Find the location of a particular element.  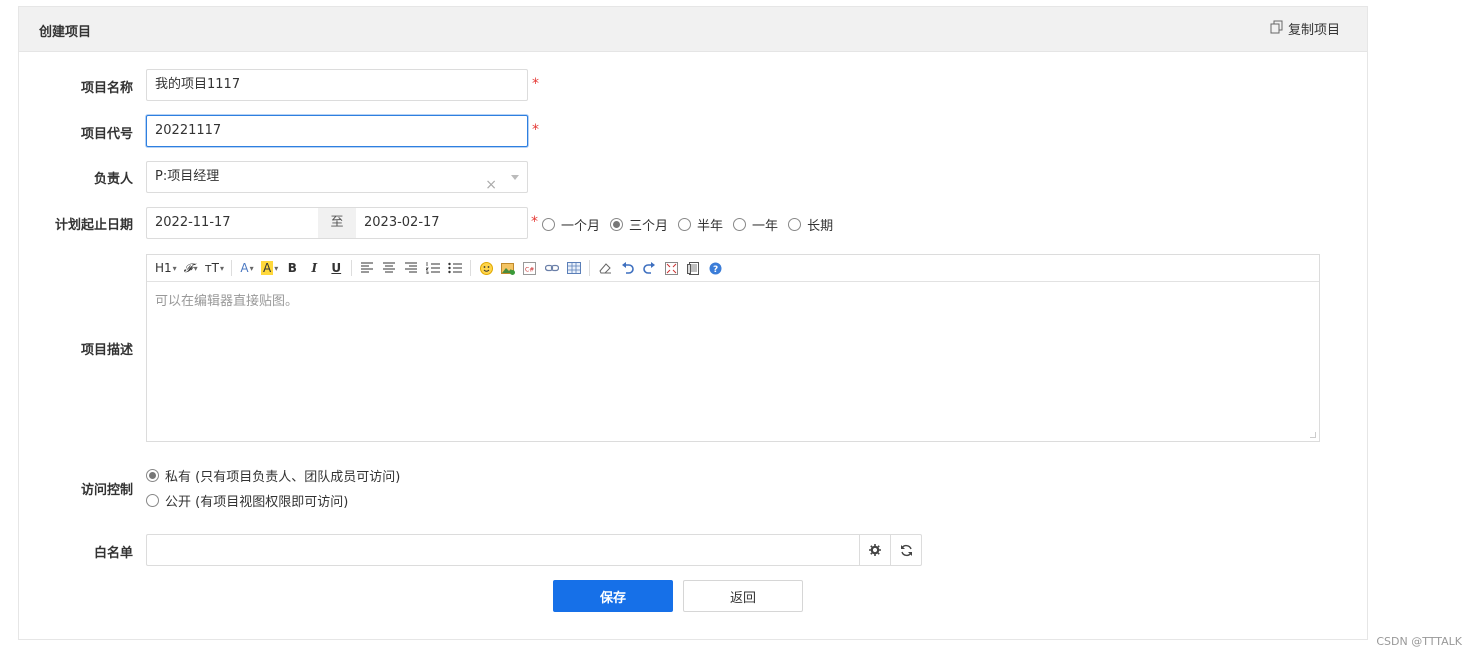

heading-label: H1 is located at coordinates (163, 268).